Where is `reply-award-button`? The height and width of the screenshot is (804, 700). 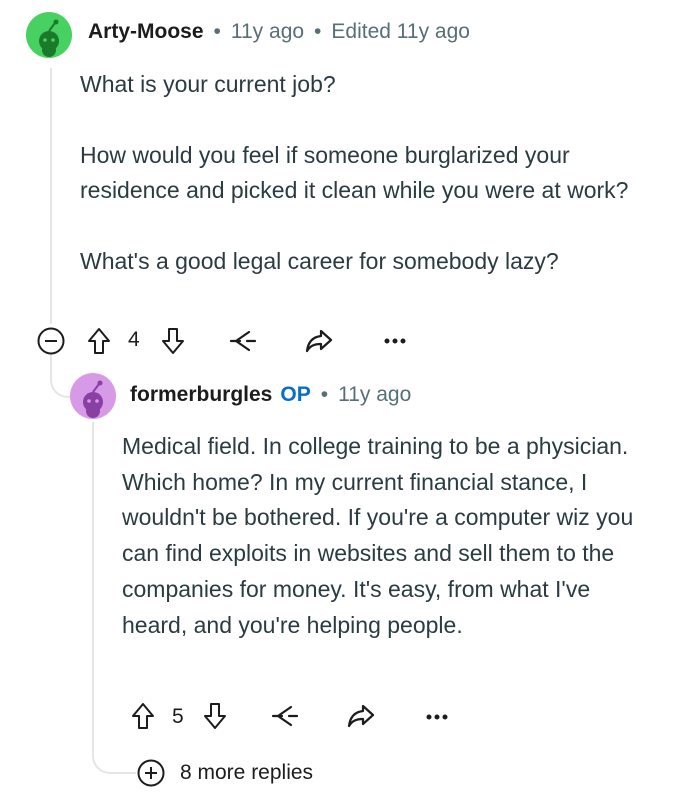
reply-award-button is located at coordinates (285, 716).